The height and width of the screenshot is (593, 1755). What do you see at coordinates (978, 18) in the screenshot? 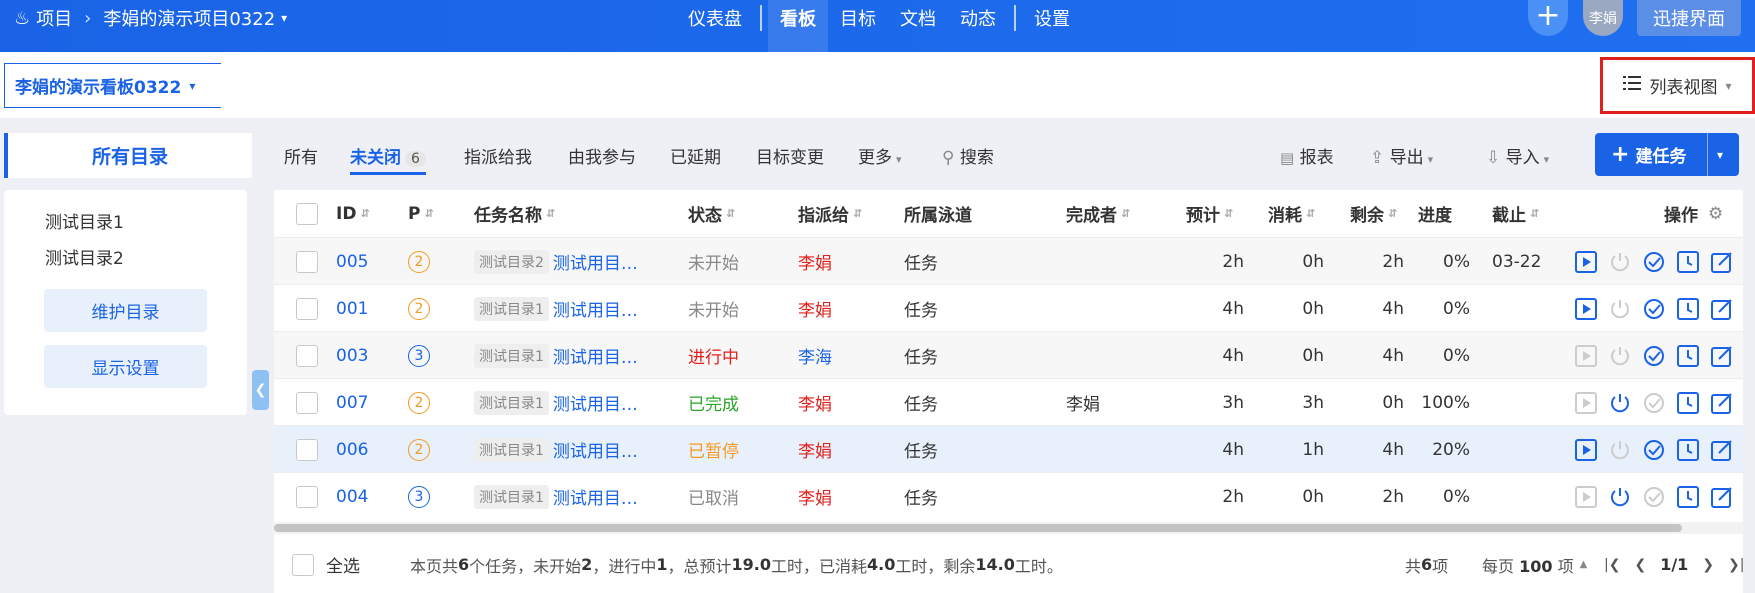
I see `nav-activity: 动态` at bounding box center [978, 18].